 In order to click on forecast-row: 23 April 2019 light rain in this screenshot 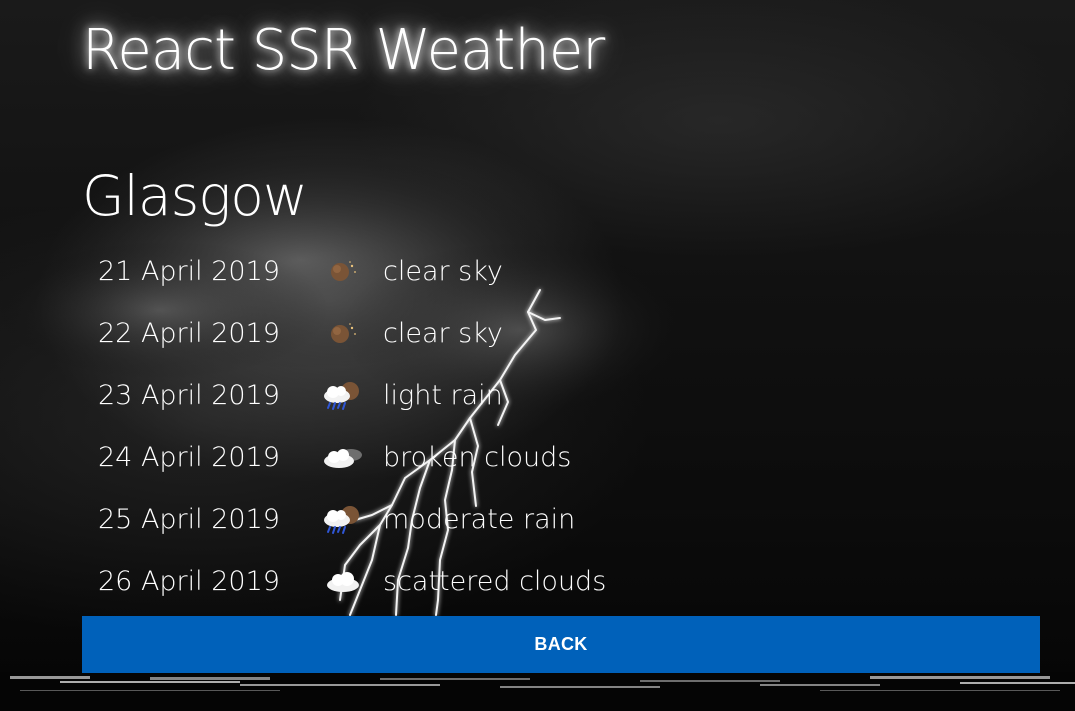, I will do `click(398, 395)`.